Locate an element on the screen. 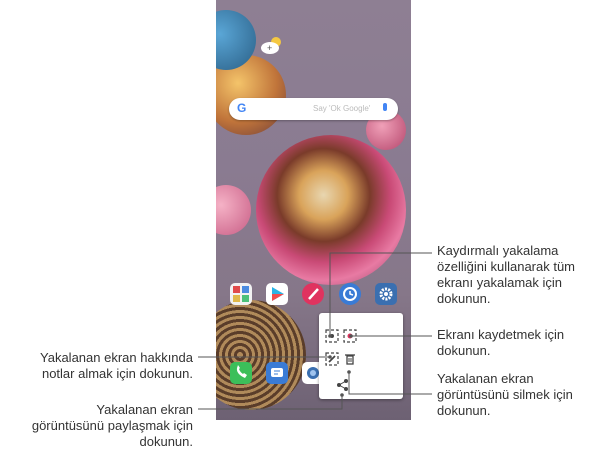 The image size is (604, 450). callout-record: Ekranı kaydetmek için dokunun. is located at coordinates (501, 342).